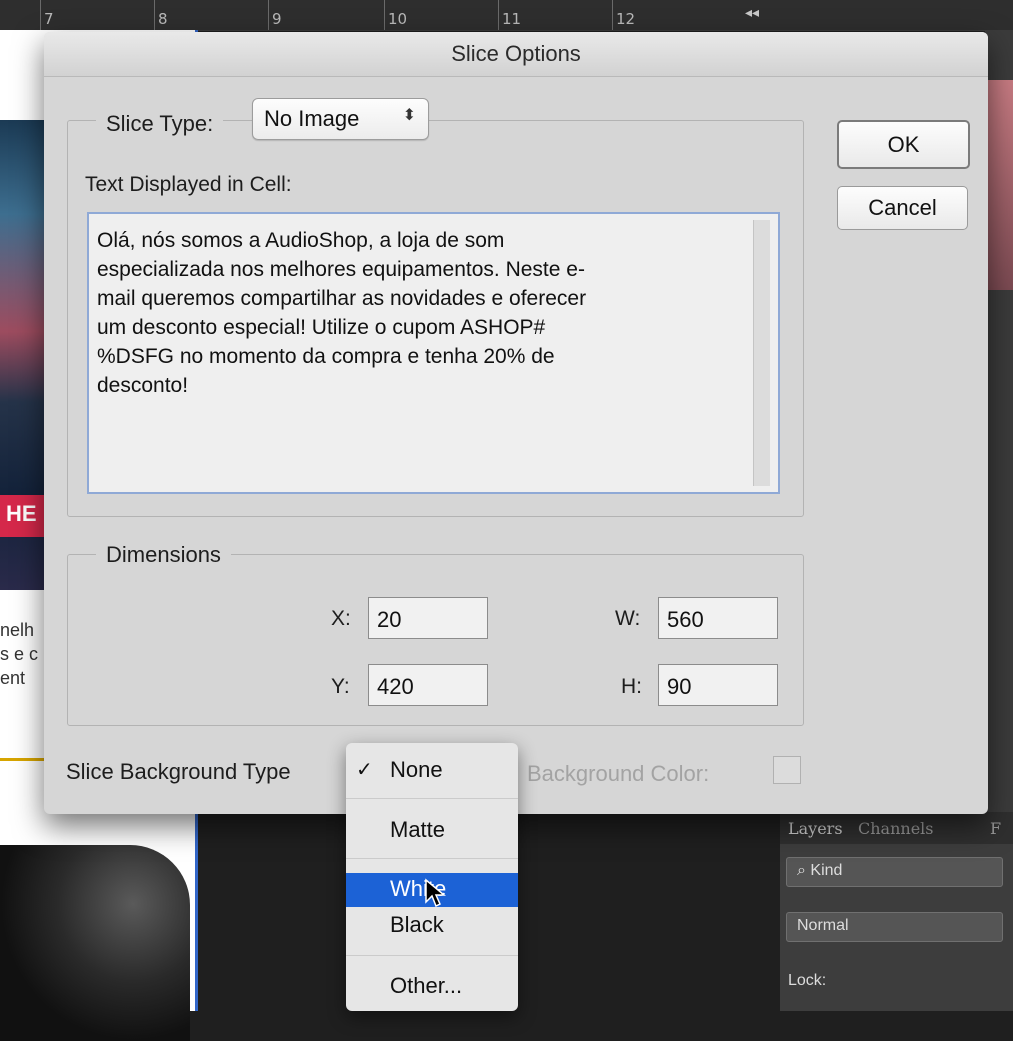  I want to click on checkmark-icon: ✓, so click(364, 770).